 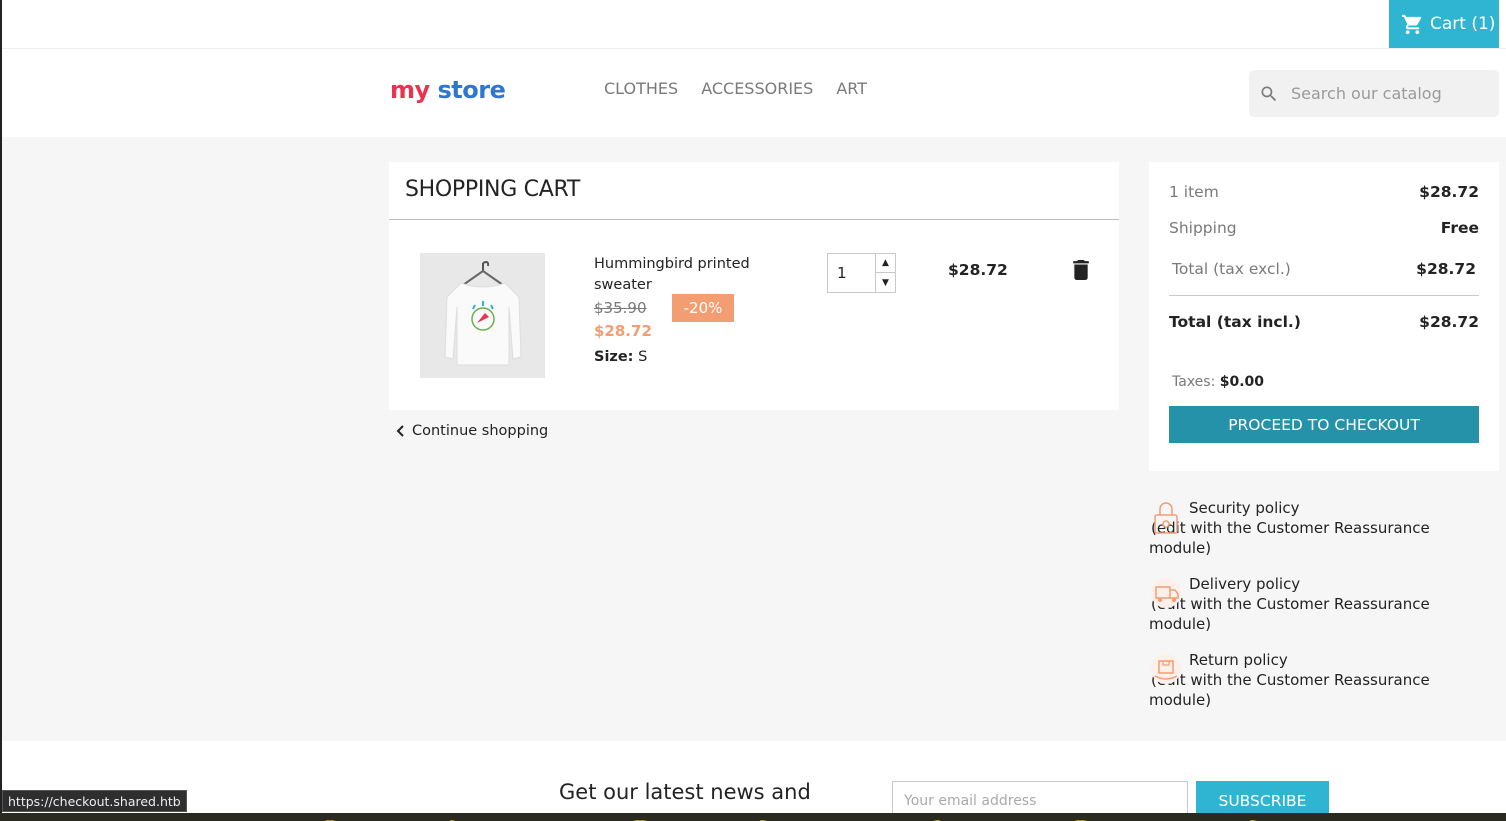 What do you see at coordinates (1324, 228) in the screenshot?
I see `summary-shipping-row: Shipping Free` at bounding box center [1324, 228].